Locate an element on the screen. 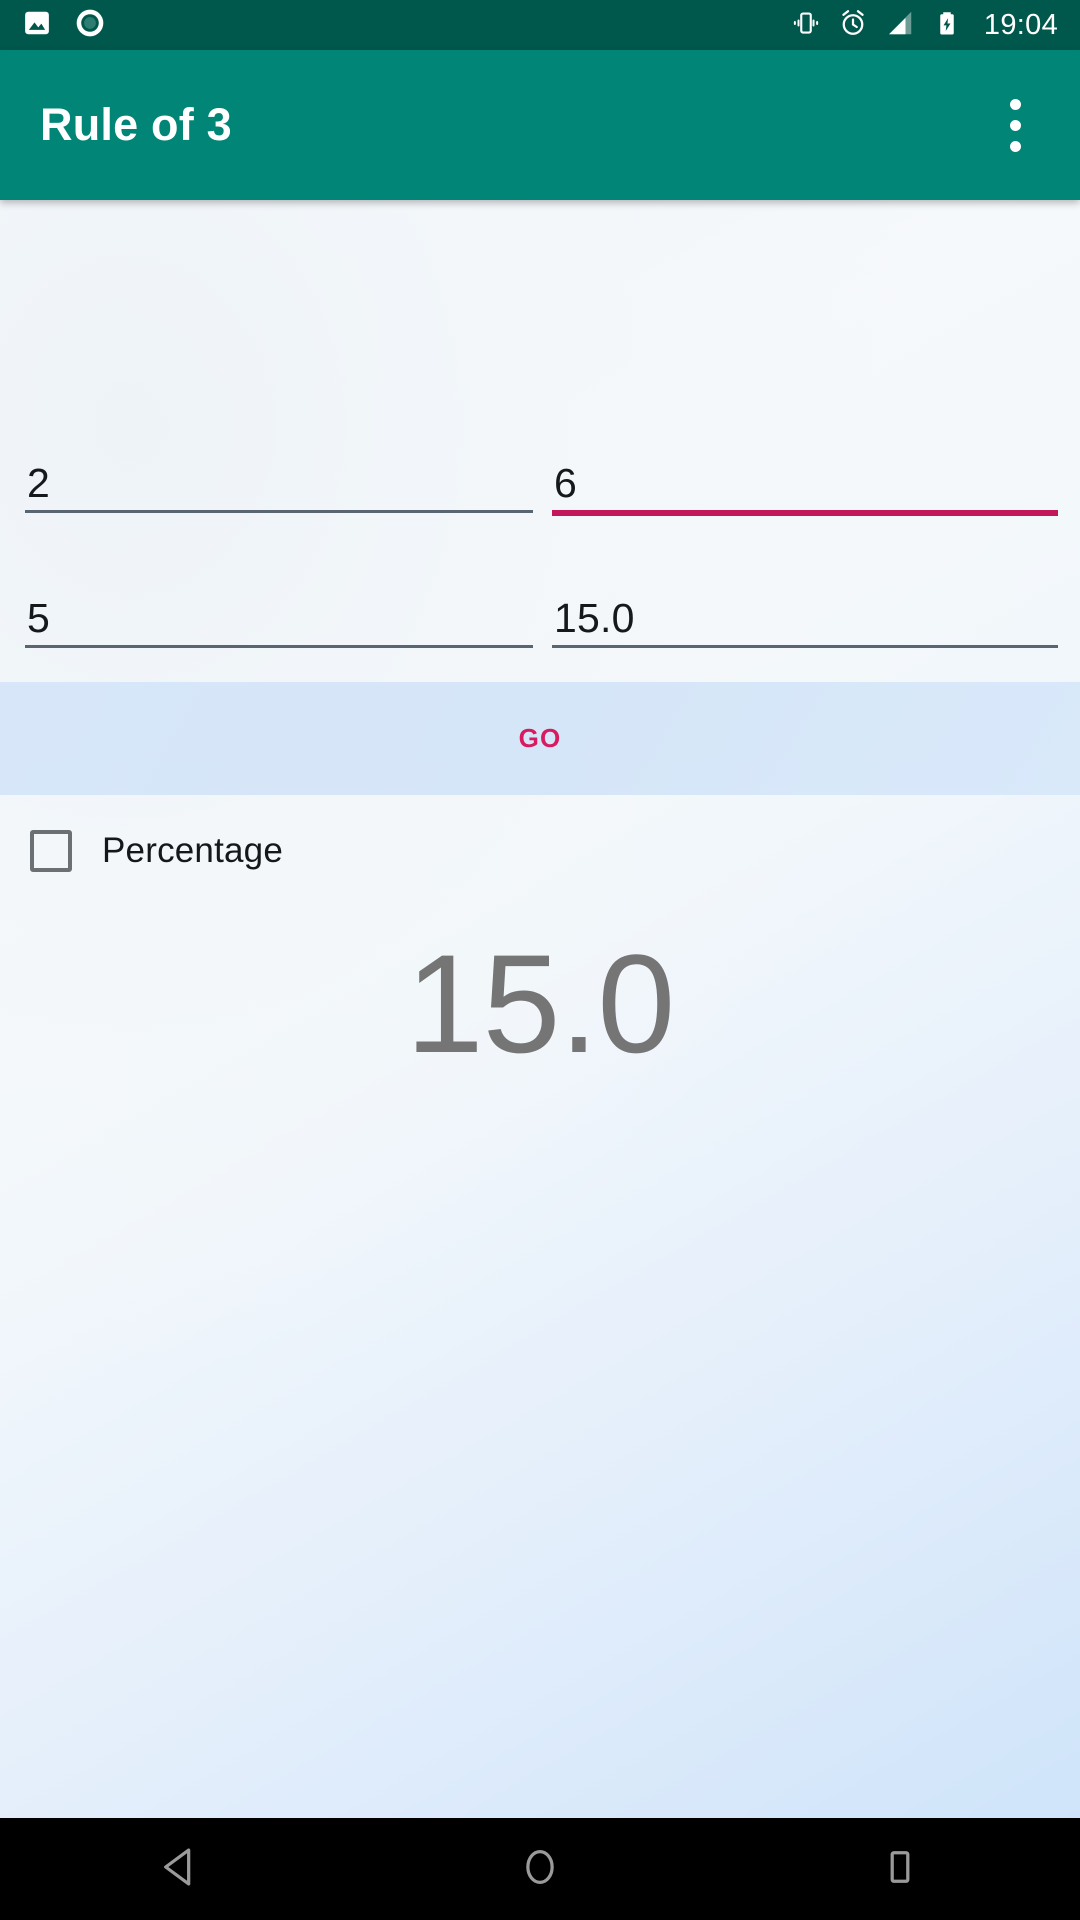 Image resolution: width=1080 pixels, height=1920 pixels. recents-button is located at coordinates (900, 1869).